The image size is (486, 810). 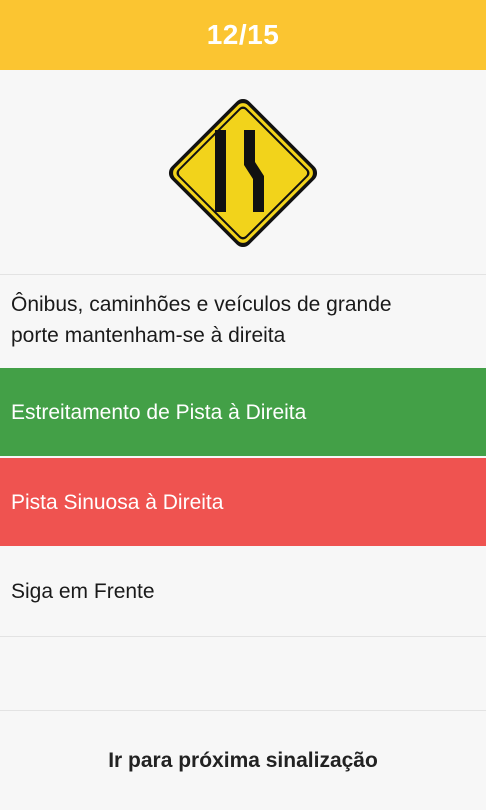 I want to click on divider, so click(x=243, y=636).